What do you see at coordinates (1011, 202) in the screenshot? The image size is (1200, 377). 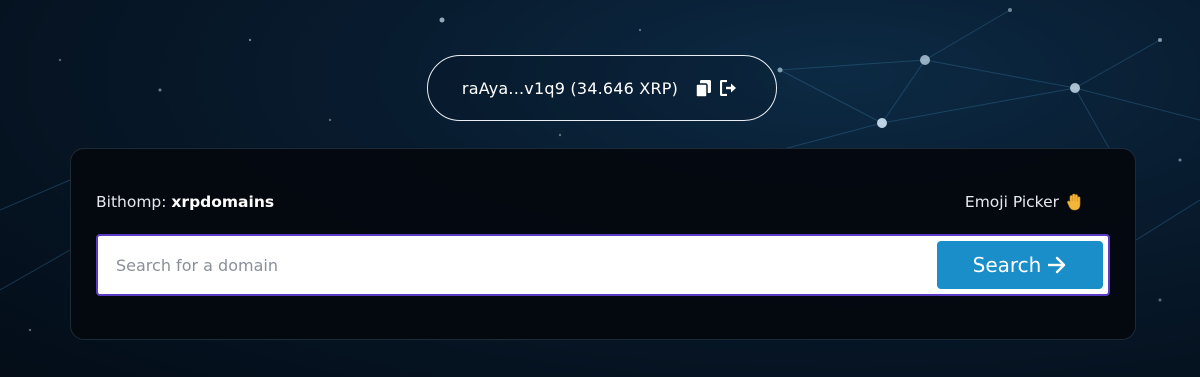 I see `emoji-picker-label: Emoji Picker` at bounding box center [1011, 202].